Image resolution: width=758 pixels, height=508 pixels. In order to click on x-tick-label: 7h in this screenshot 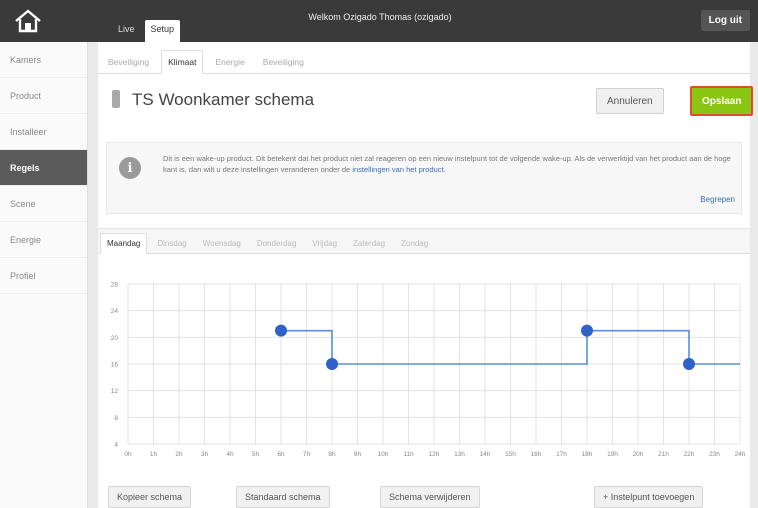, I will do `click(307, 454)`.